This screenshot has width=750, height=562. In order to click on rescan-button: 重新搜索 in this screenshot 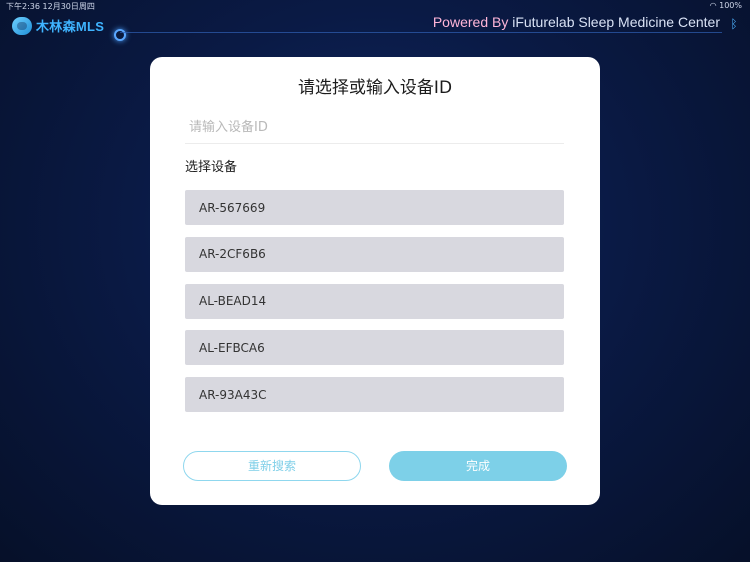, I will do `click(272, 466)`.